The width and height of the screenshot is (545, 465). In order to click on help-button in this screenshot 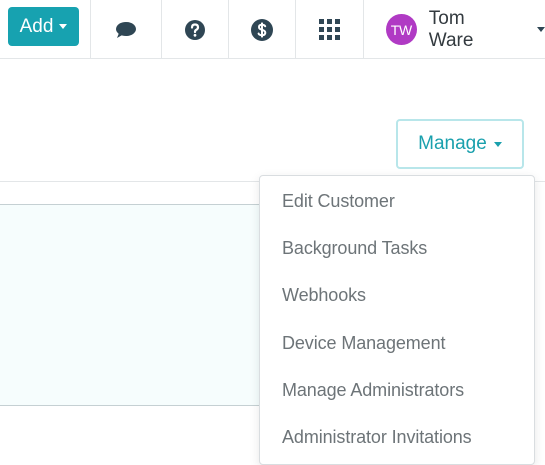, I will do `click(194, 29)`.